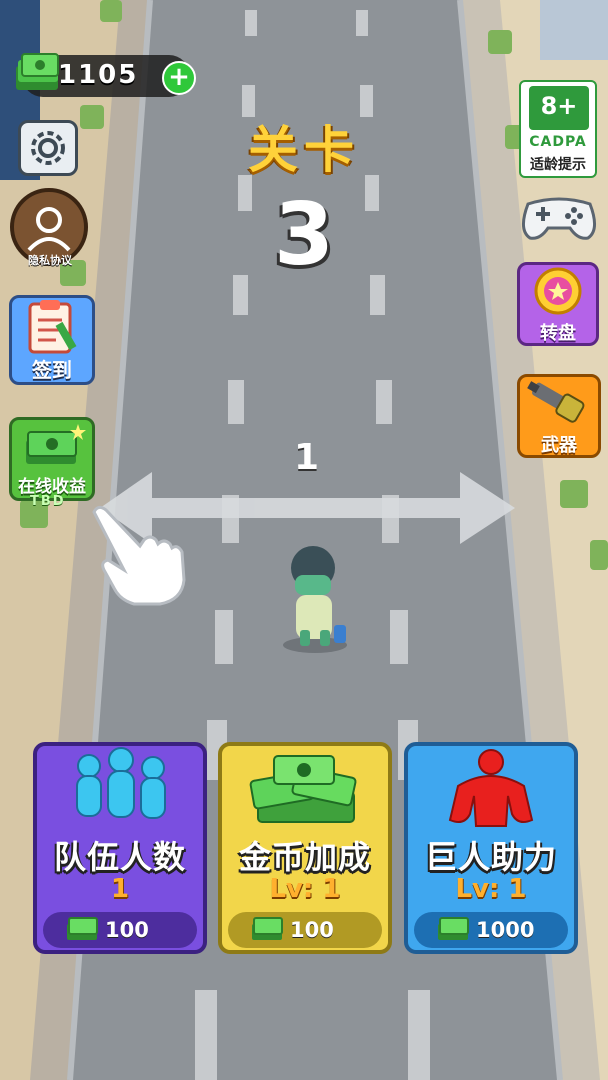 The height and width of the screenshot is (1080, 608). Describe the element at coordinates (119, 857) in the screenshot. I see `card-title: 队伍人数` at that location.